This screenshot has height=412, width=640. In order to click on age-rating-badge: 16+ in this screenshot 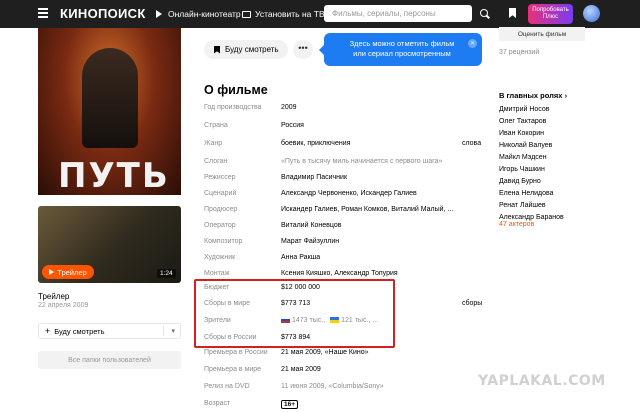, I will do `click(290, 404)`.